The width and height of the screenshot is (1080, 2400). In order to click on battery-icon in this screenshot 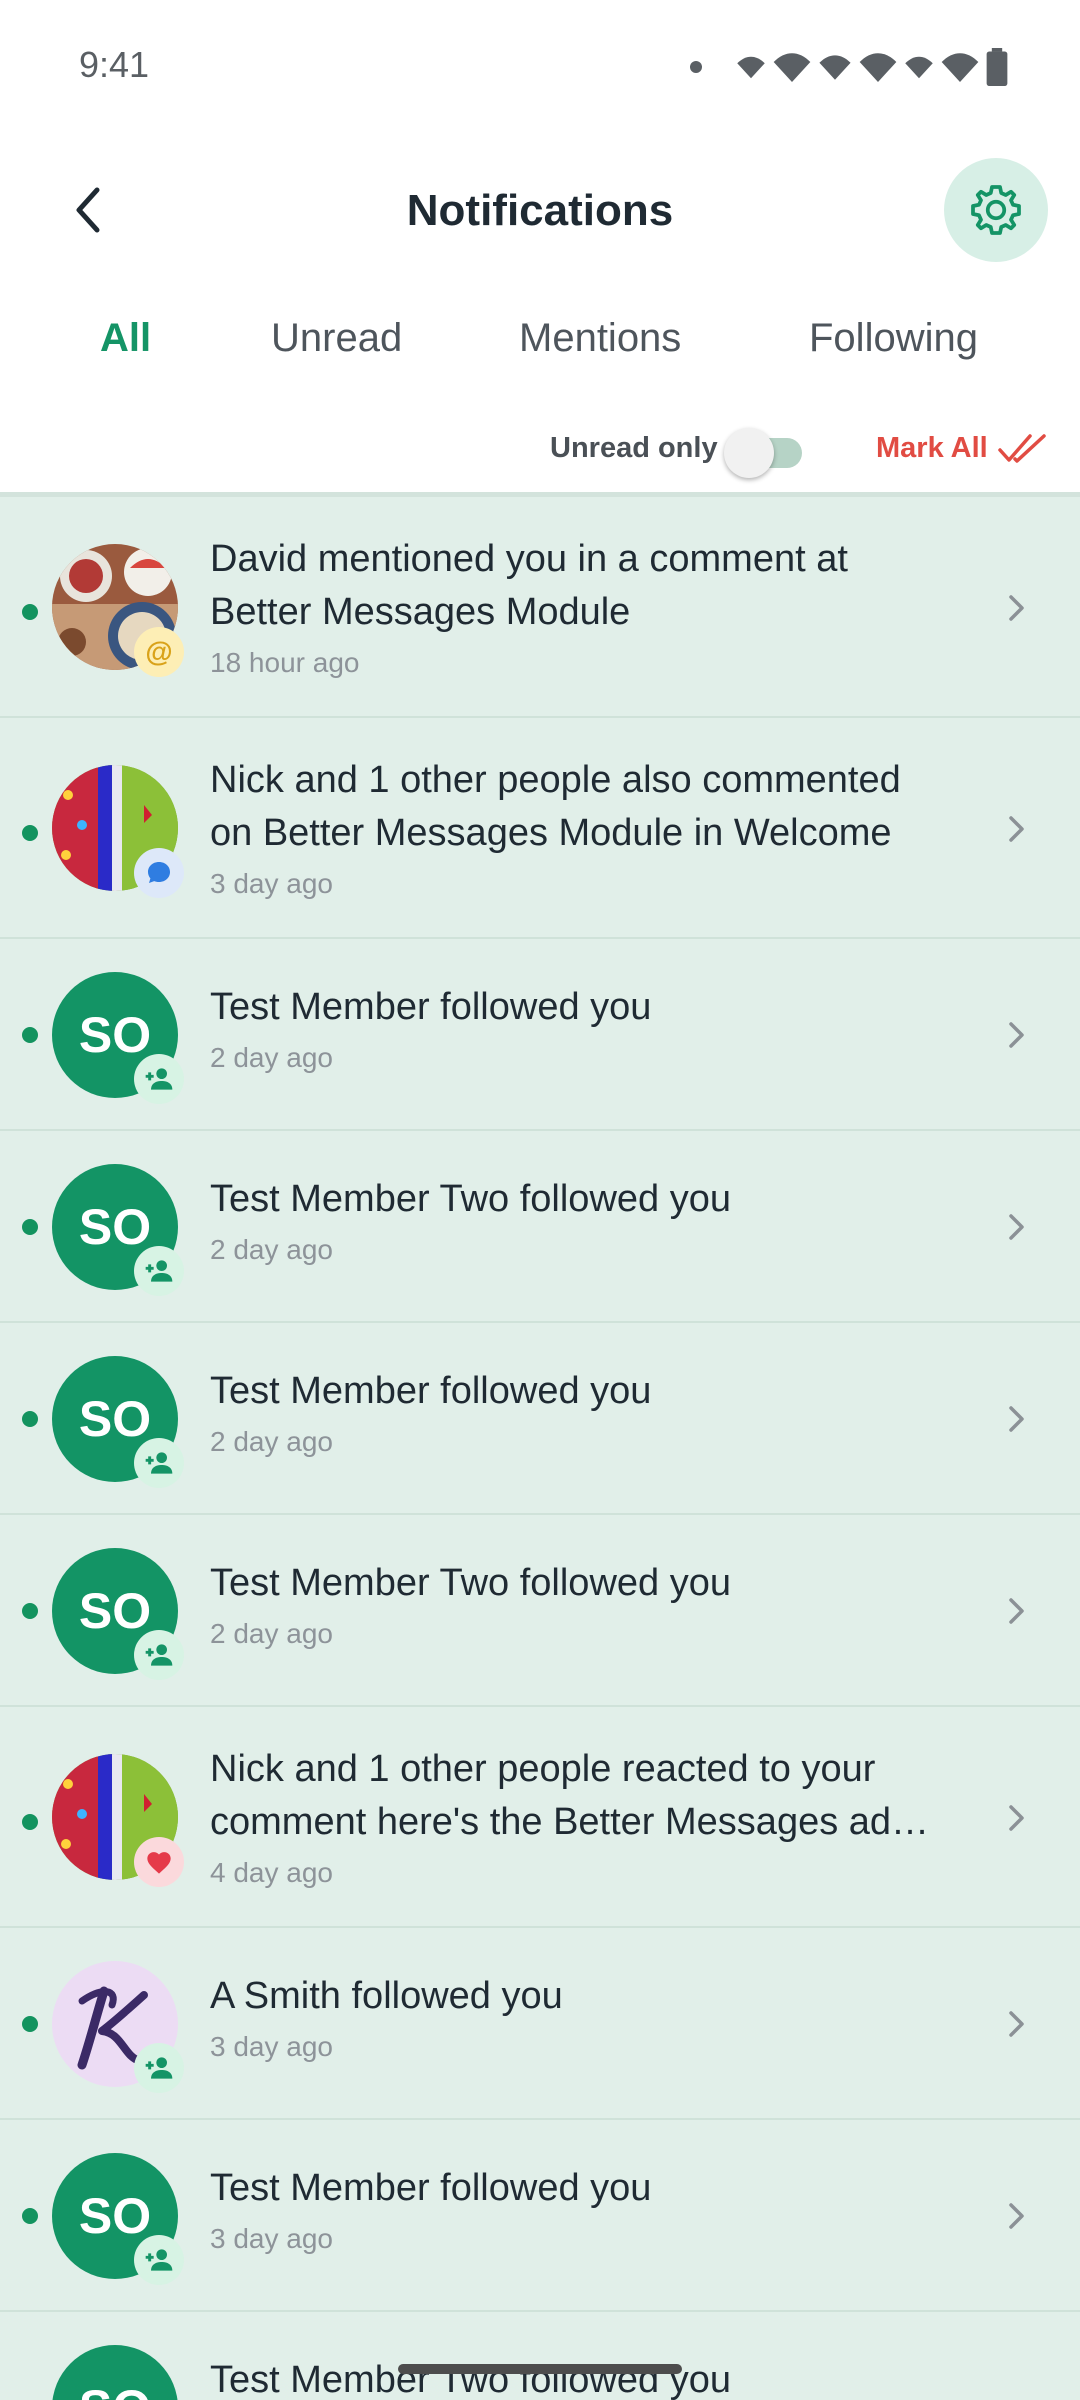, I will do `click(997, 67)`.